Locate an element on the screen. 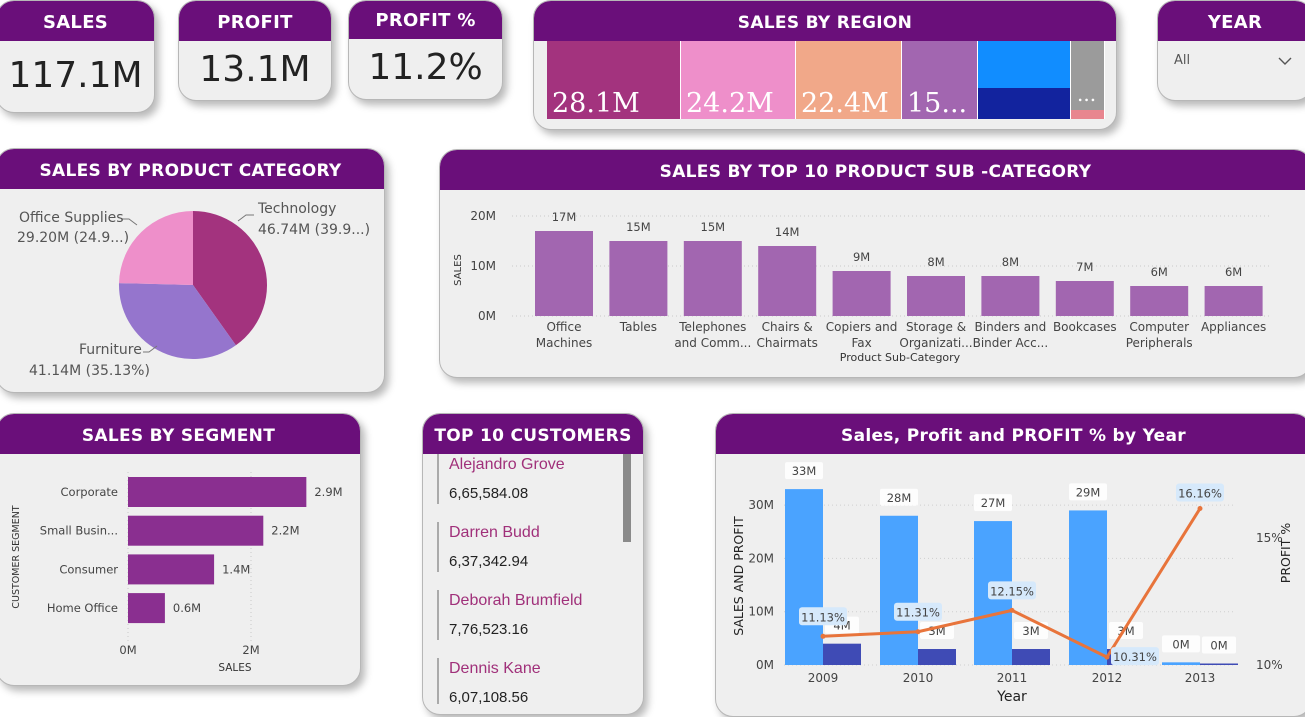  bar-data-label: 7M is located at coordinates (1084, 267).